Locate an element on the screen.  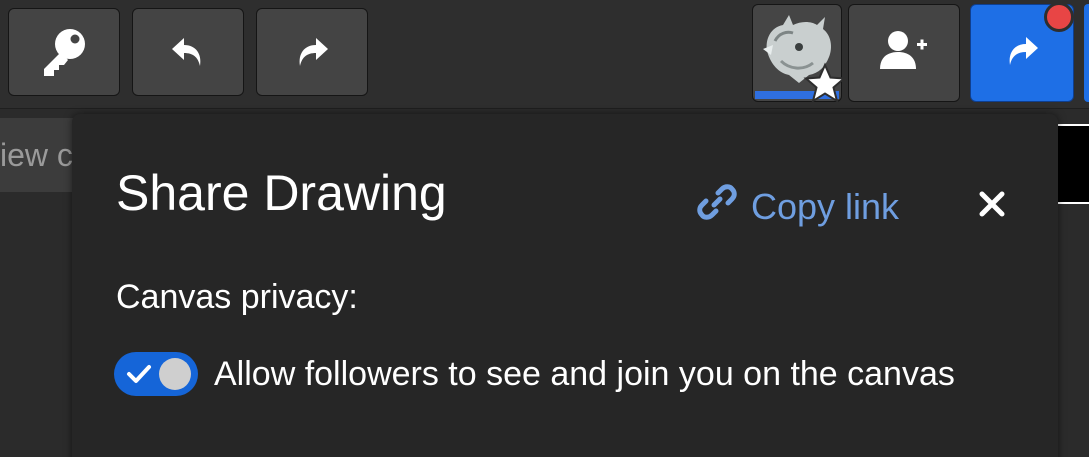
key-icon is located at coordinates (64, 52).